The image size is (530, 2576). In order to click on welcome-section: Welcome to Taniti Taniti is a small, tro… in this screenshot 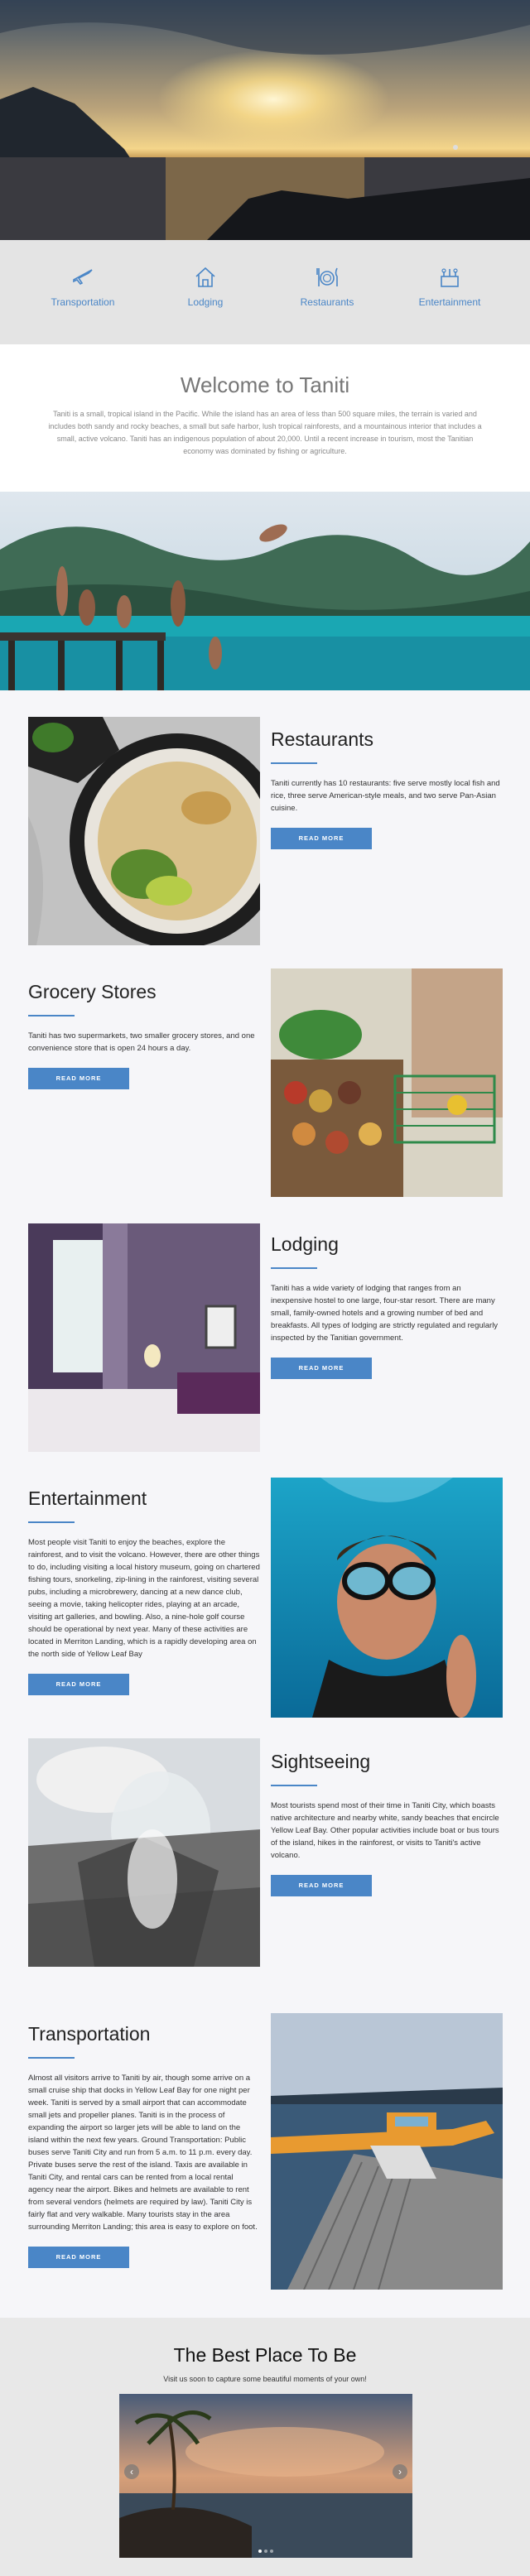, I will do `click(265, 418)`.